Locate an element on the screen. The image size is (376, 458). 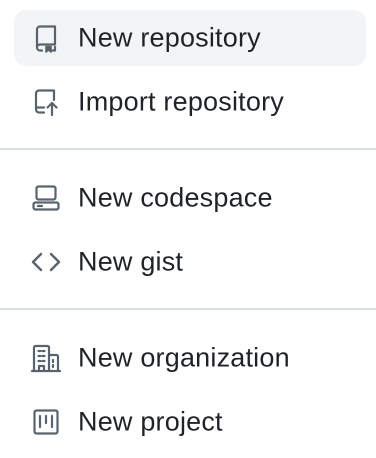
menu-item-new-gist: New gist is located at coordinates (190, 262).